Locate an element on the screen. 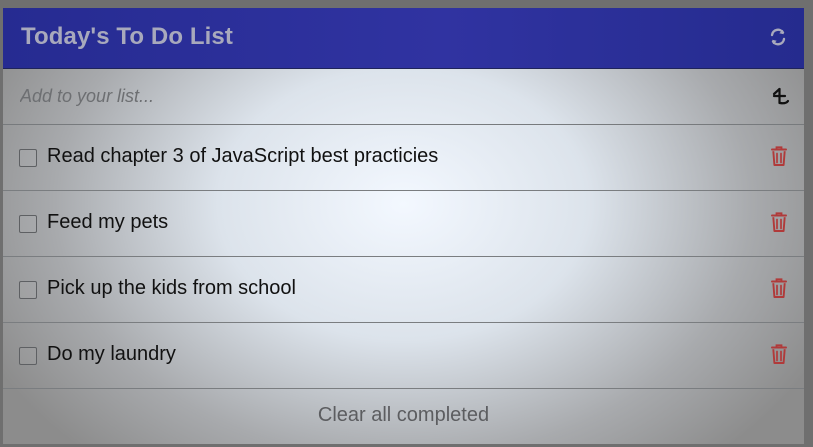  page-title: Today's To Do List is located at coordinates (127, 36).